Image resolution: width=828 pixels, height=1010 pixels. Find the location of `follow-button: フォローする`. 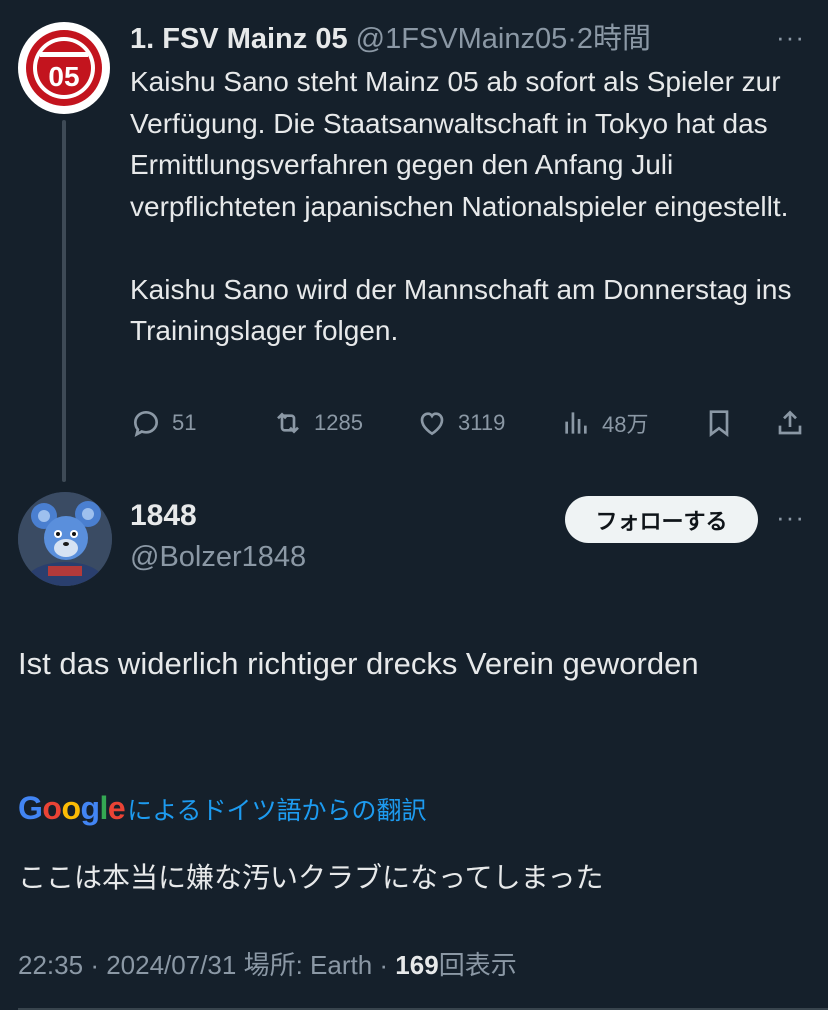

follow-button: フォローする is located at coordinates (661, 519).